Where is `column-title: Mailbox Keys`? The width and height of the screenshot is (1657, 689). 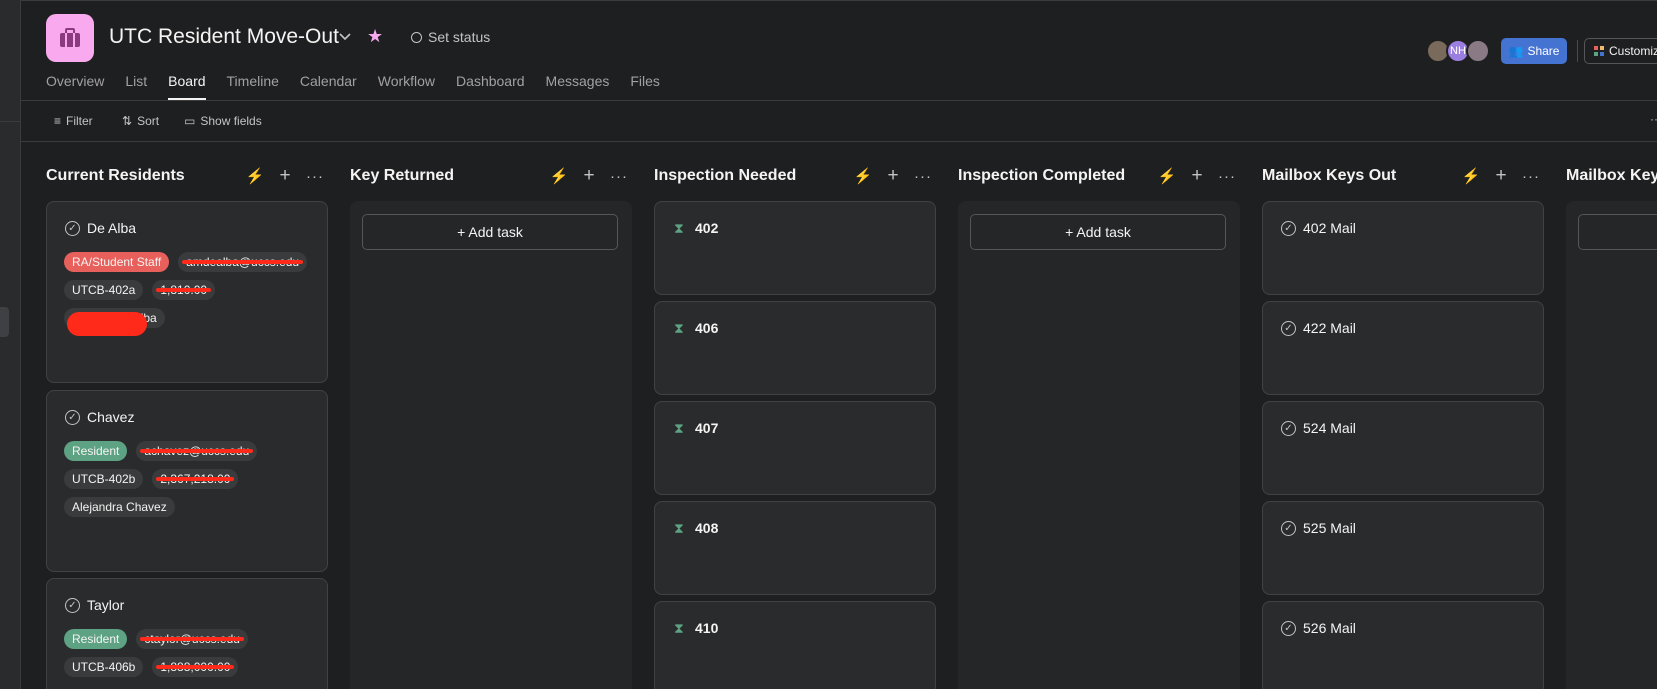 column-title: Mailbox Keys is located at coordinates (1611, 176).